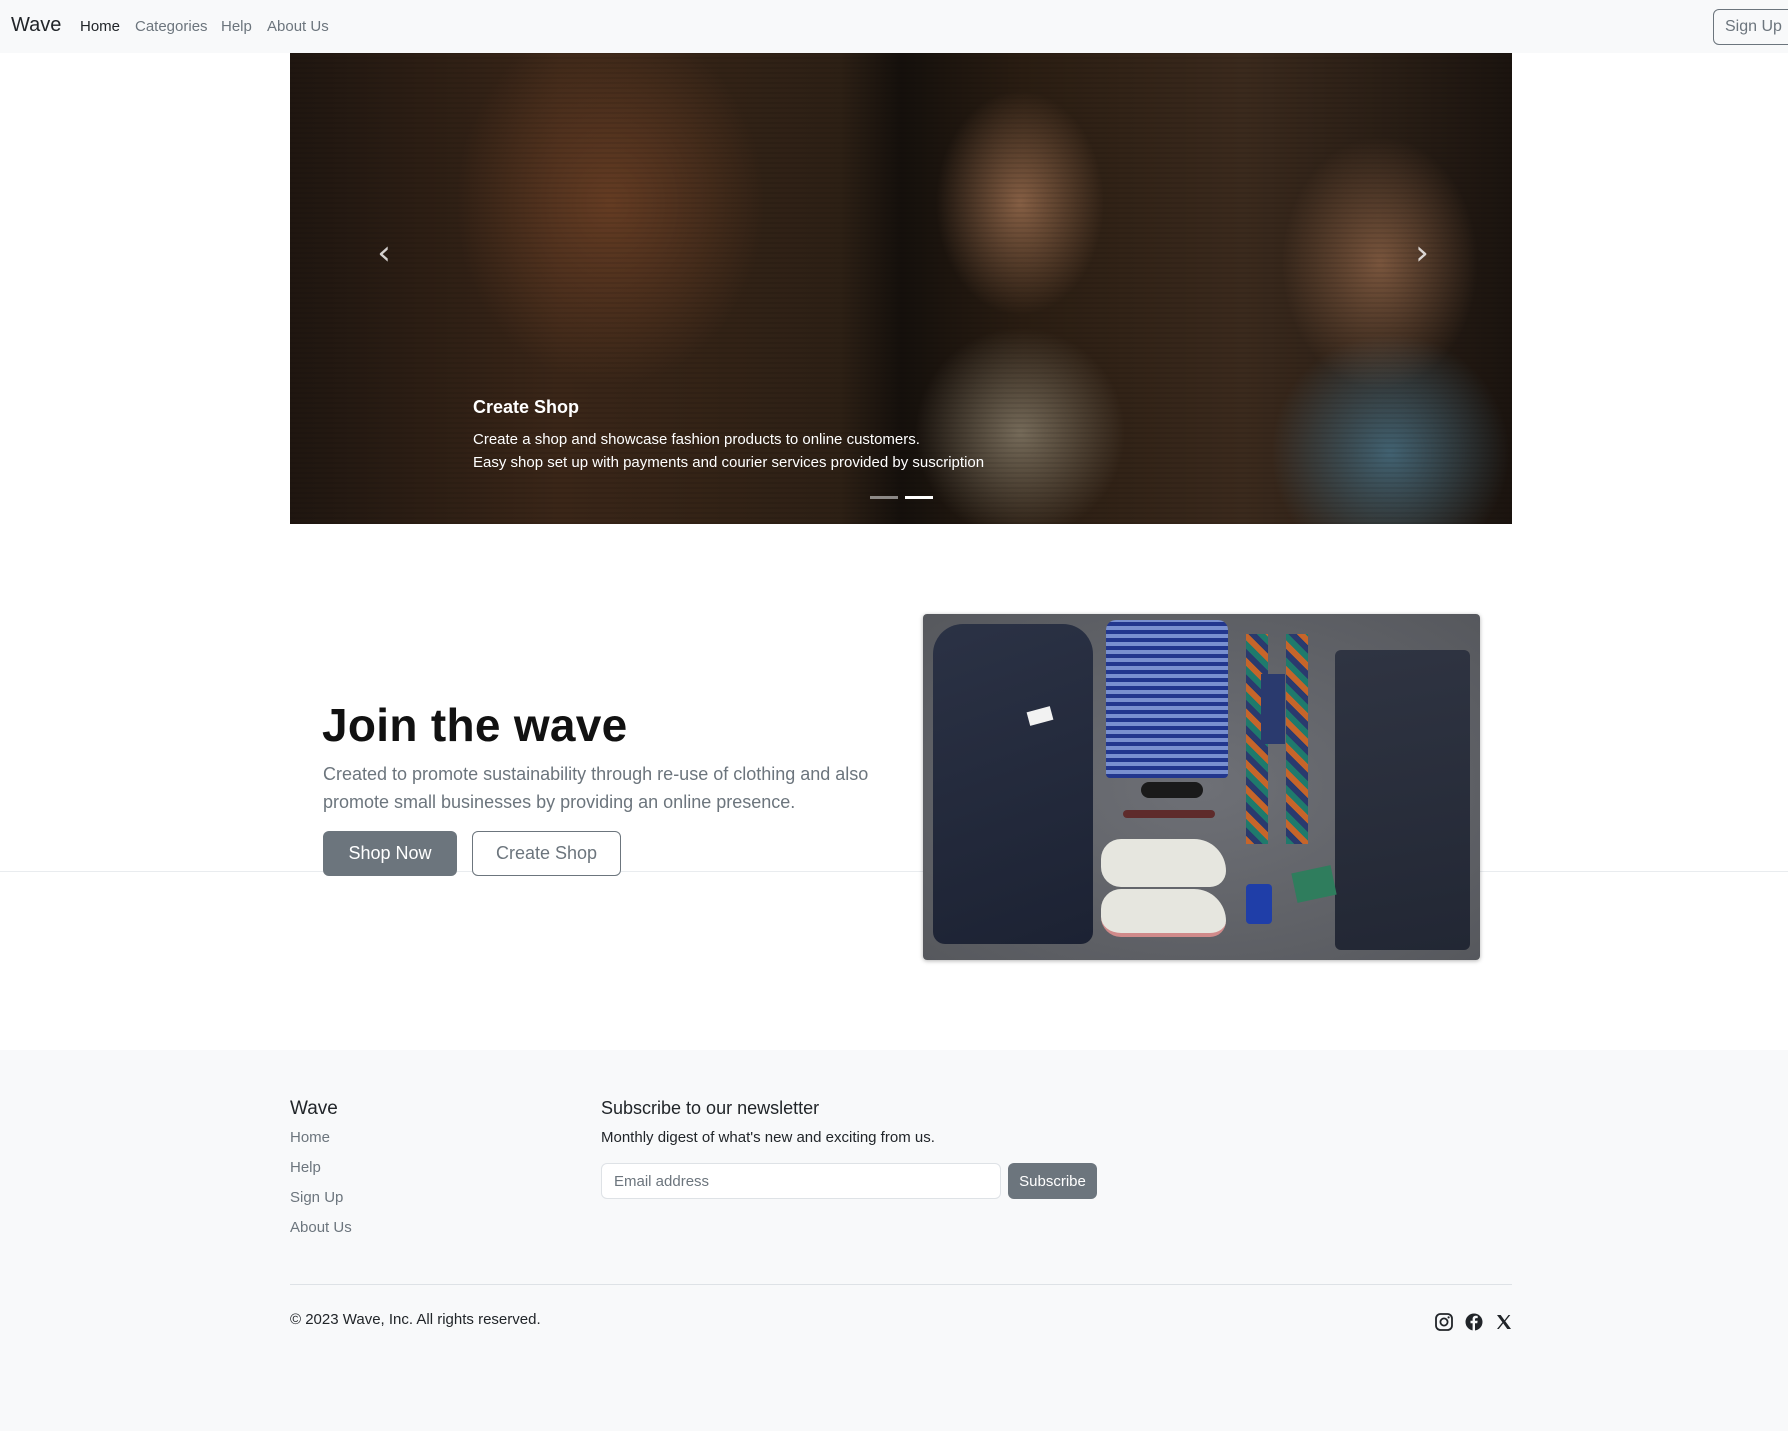 The height and width of the screenshot is (1431, 1788). I want to click on section-divider, so click(894, 871).